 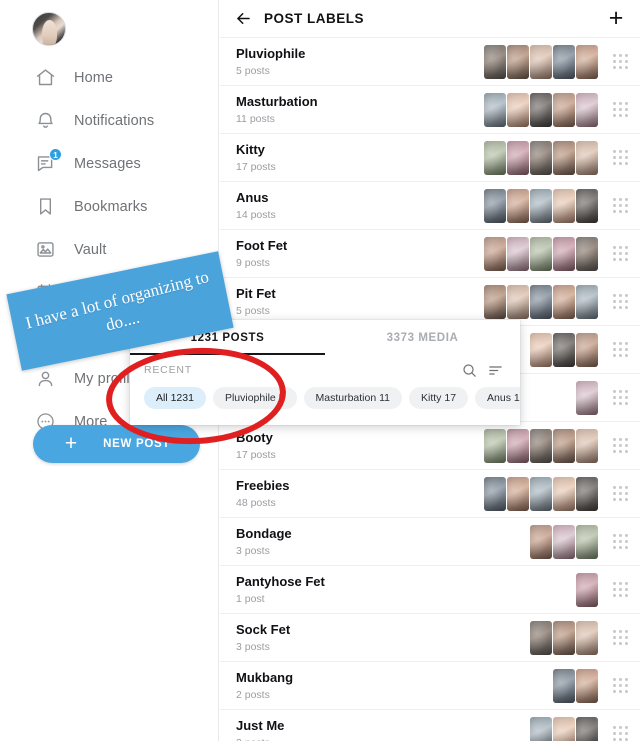 I want to click on table-row: Bondage 3 posts, so click(x=430, y=542).